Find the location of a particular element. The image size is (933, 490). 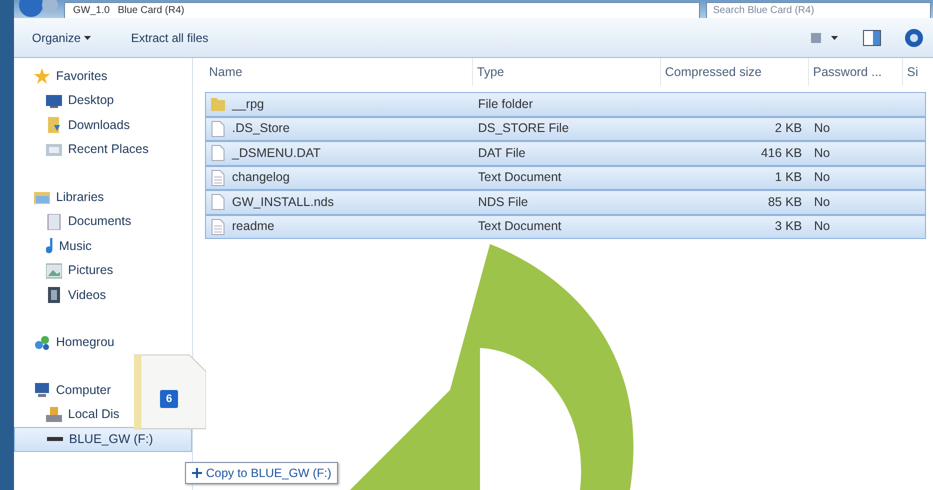

file-size: 3 KB is located at coordinates (788, 226).